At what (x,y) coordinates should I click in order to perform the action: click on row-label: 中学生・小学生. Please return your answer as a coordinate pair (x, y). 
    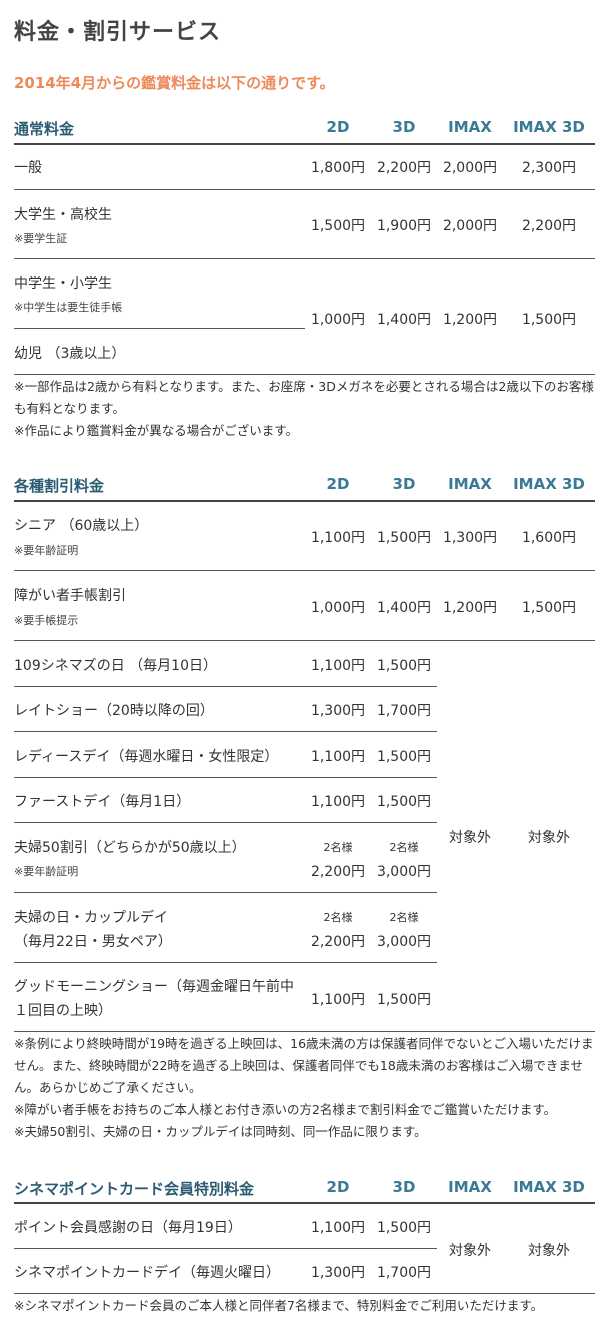
    Looking at the image, I should click on (63, 284).